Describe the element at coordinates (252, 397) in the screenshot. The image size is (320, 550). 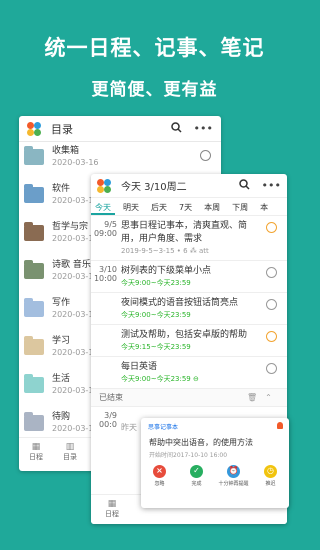
I see `trash-icon: 🗑` at that location.